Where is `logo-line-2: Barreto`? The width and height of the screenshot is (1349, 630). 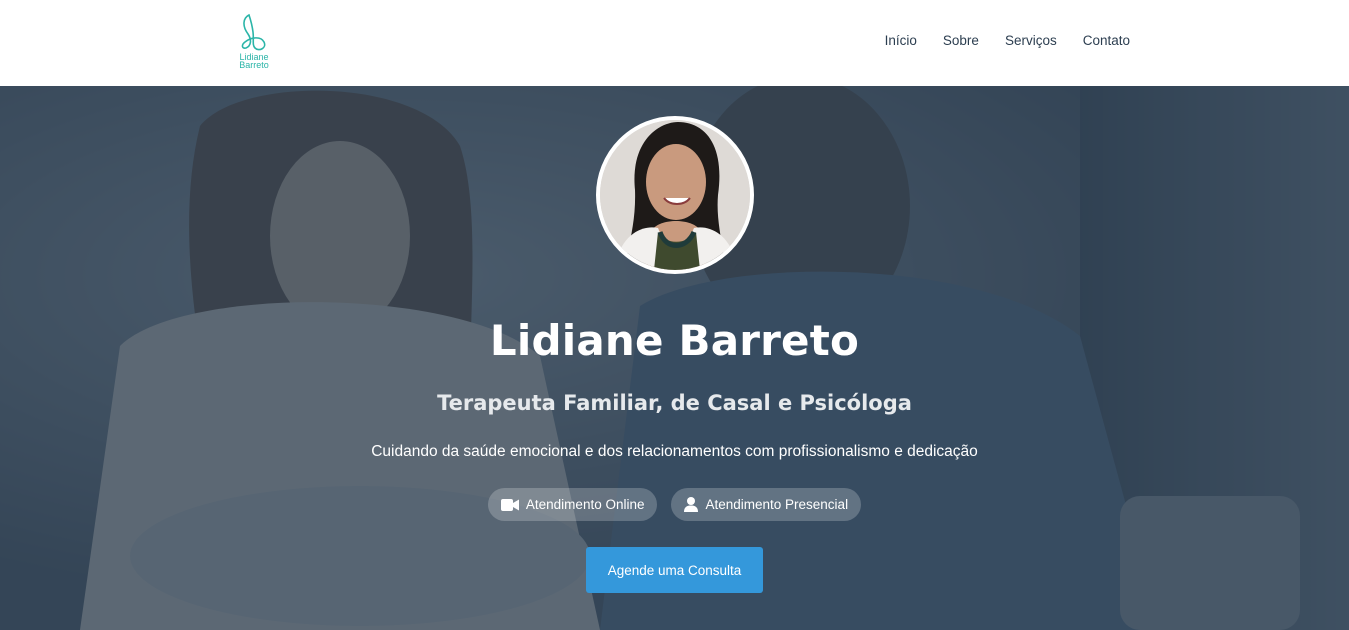 logo-line-2: Barreto is located at coordinates (254, 65).